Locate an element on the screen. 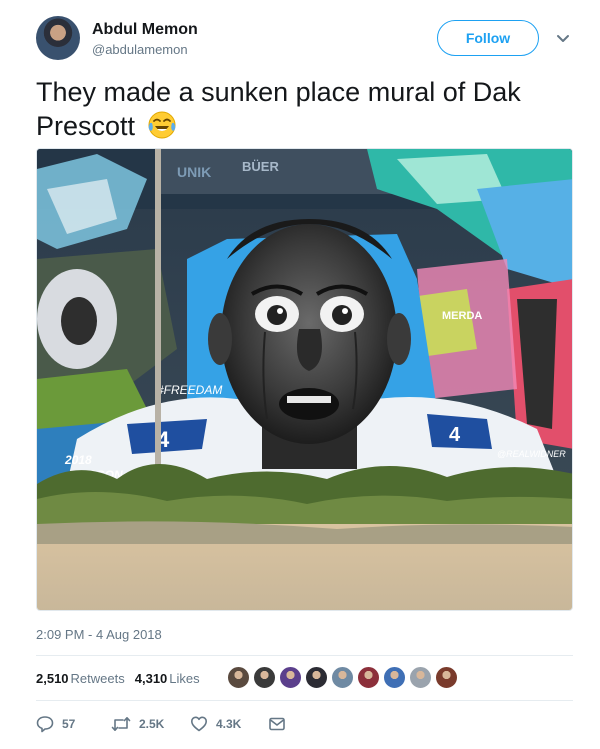  tweet-actions: 57 2.5K 4.3K is located at coordinates (161, 724).